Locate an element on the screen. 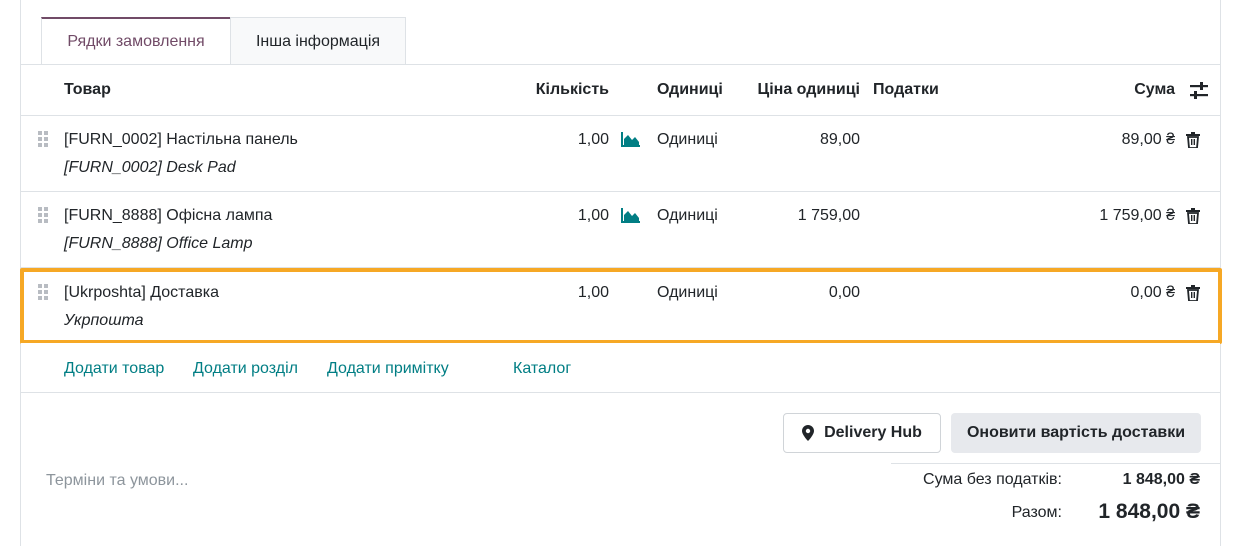  unit-price-value: 0,00 is located at coordinates (844, 293).